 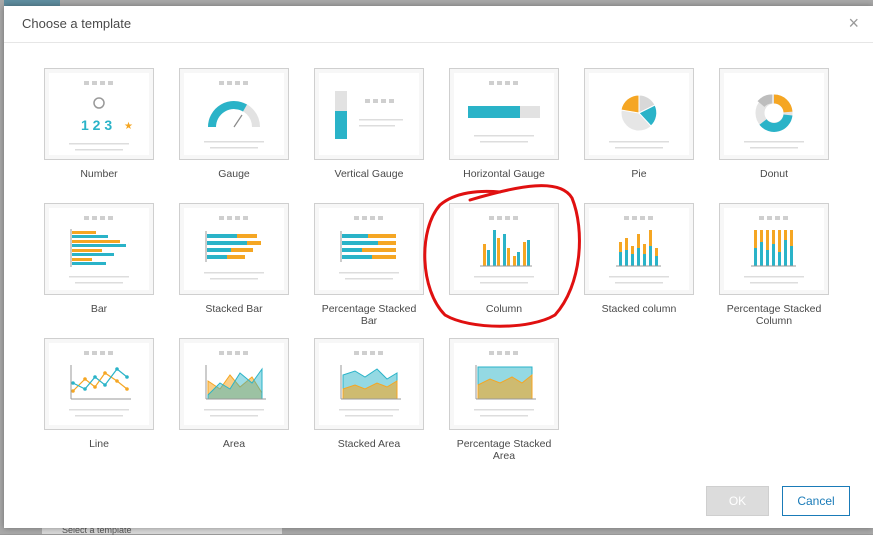 I want to click on template-gauge: Gauge, so click(x=234, y=124).